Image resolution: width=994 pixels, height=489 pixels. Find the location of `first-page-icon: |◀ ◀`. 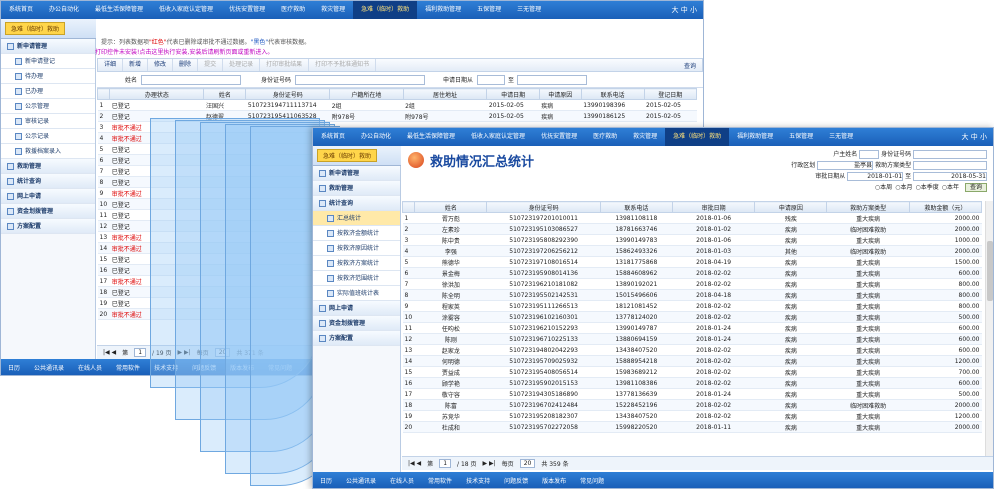

first-page-icon: |◀ ◀ is located at coordinates (109, 352).